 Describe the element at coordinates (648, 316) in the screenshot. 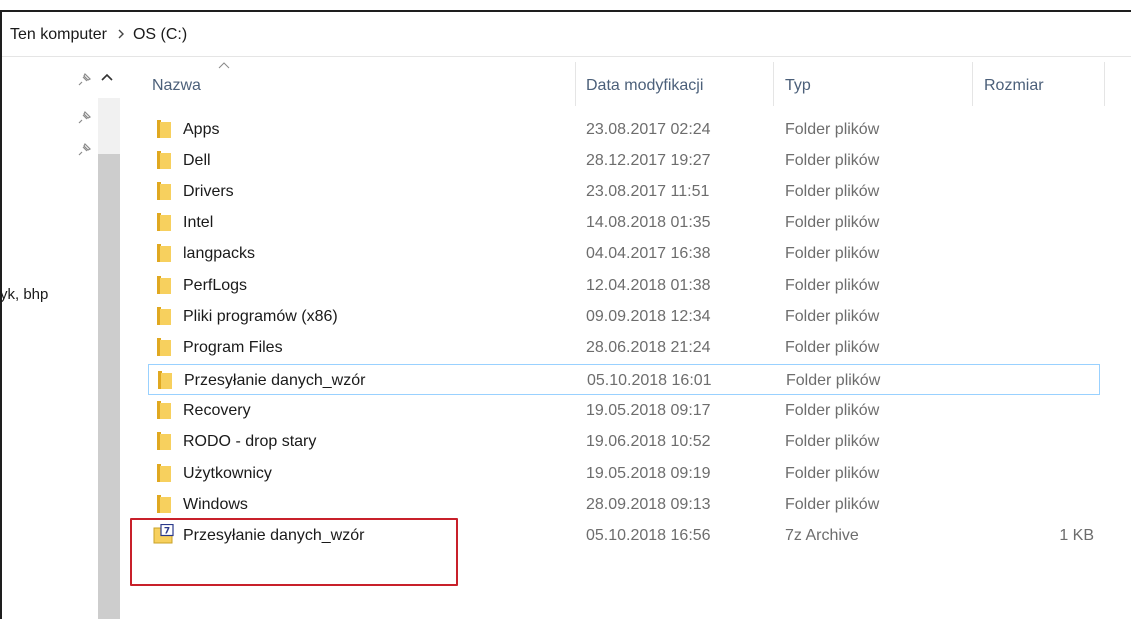

I see `file-date: 09.09.2018 12:34` at that location.